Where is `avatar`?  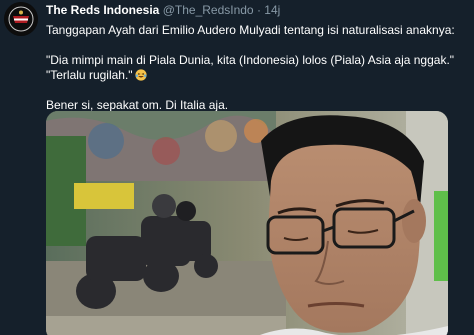
avatar is located at coordinates (21, 19).